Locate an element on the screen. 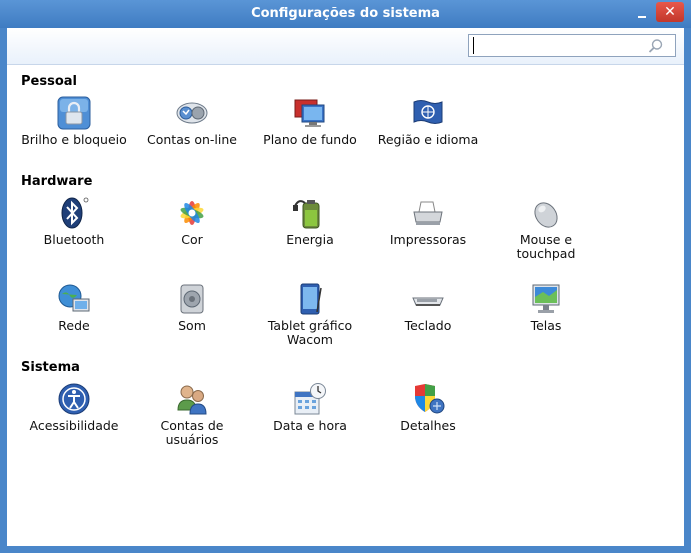 The width and height of the screenshot is (691, 553). accessibility-icon is located at coordinates (74, 399).